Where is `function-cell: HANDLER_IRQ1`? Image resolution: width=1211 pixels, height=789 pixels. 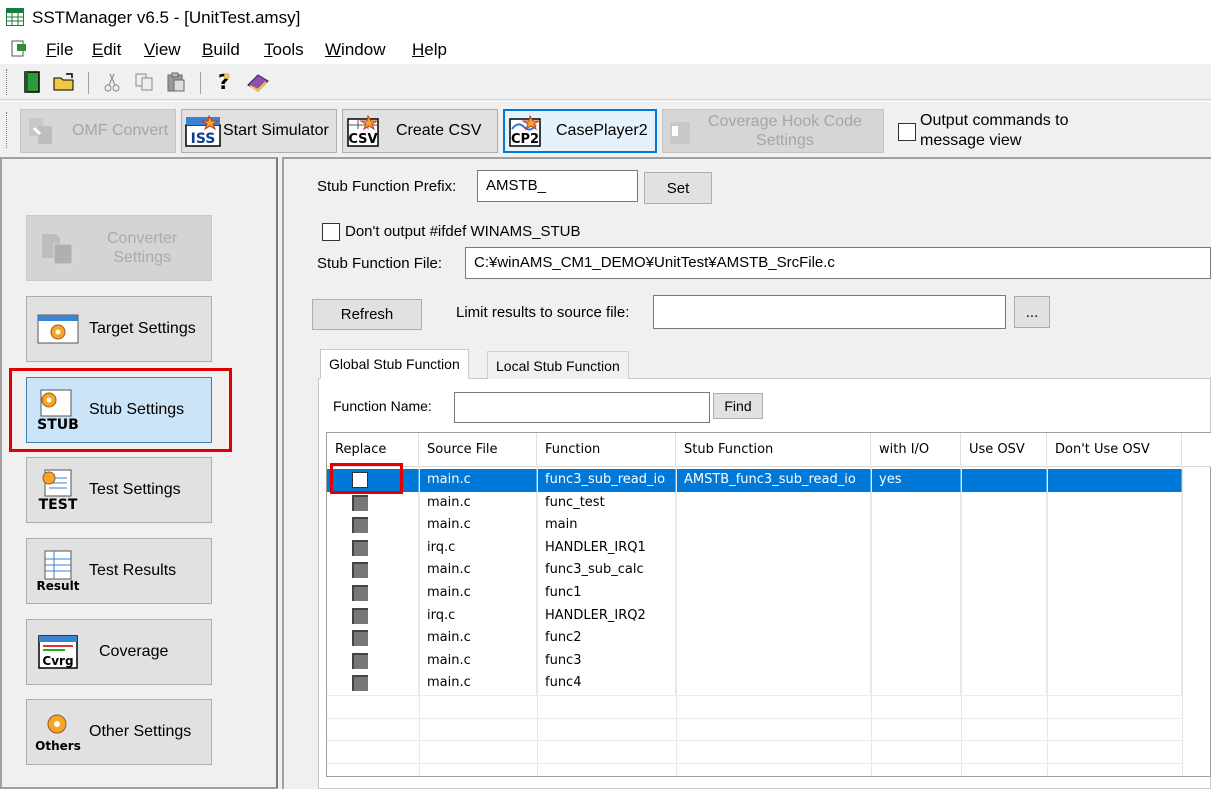
function-cell: HANDLER_IRQ1 is located at coordinates (606, 548).